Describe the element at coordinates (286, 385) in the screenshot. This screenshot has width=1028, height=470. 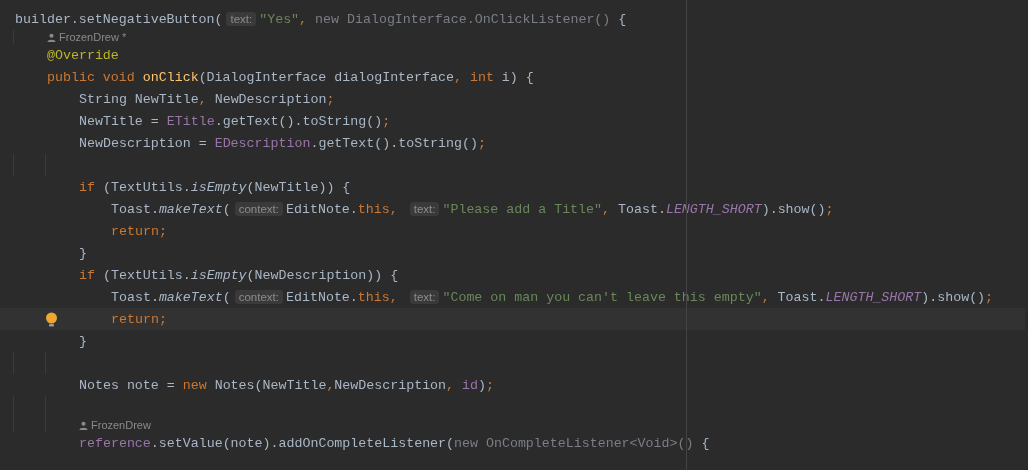
I see `code-text: Notes note = new Notes(NewTitle,NewDescription, id);` at that location.